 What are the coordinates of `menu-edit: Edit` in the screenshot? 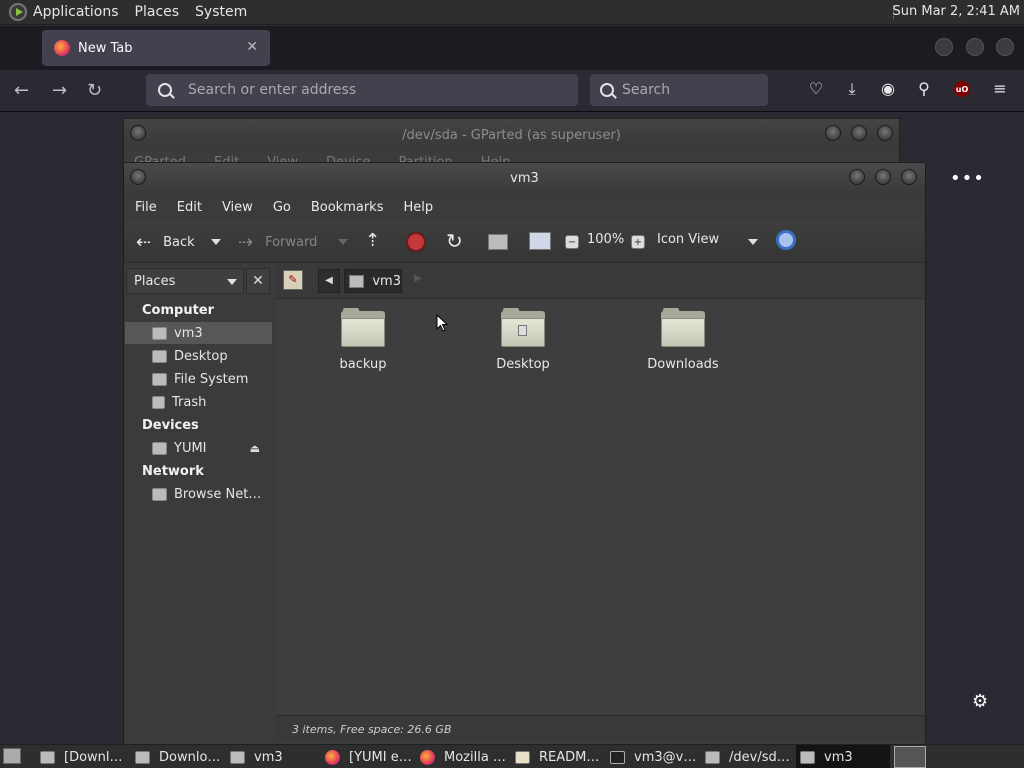 It's located at (189, 207).